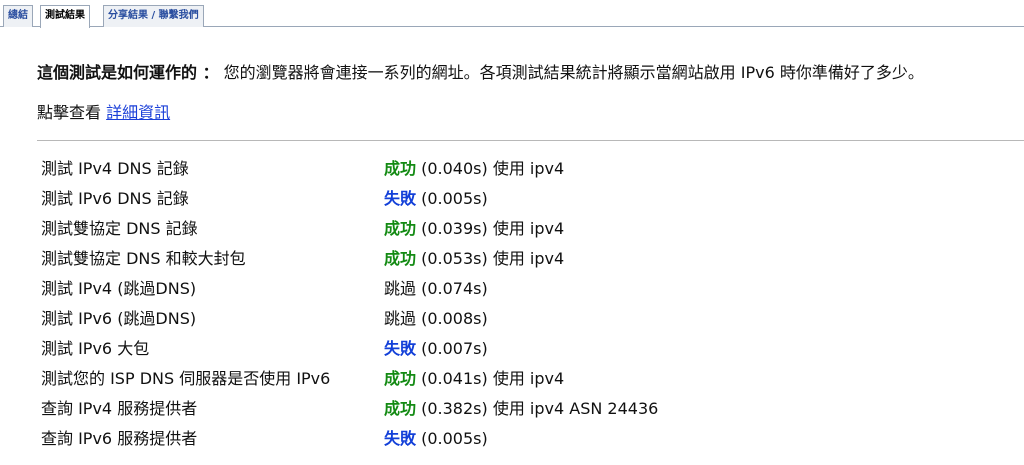 This screenshot has height=465, width=1024. Describe the element at coordinates (65, 16) in the screenshot. I see `tab-test-results: 測試結果` at that location.